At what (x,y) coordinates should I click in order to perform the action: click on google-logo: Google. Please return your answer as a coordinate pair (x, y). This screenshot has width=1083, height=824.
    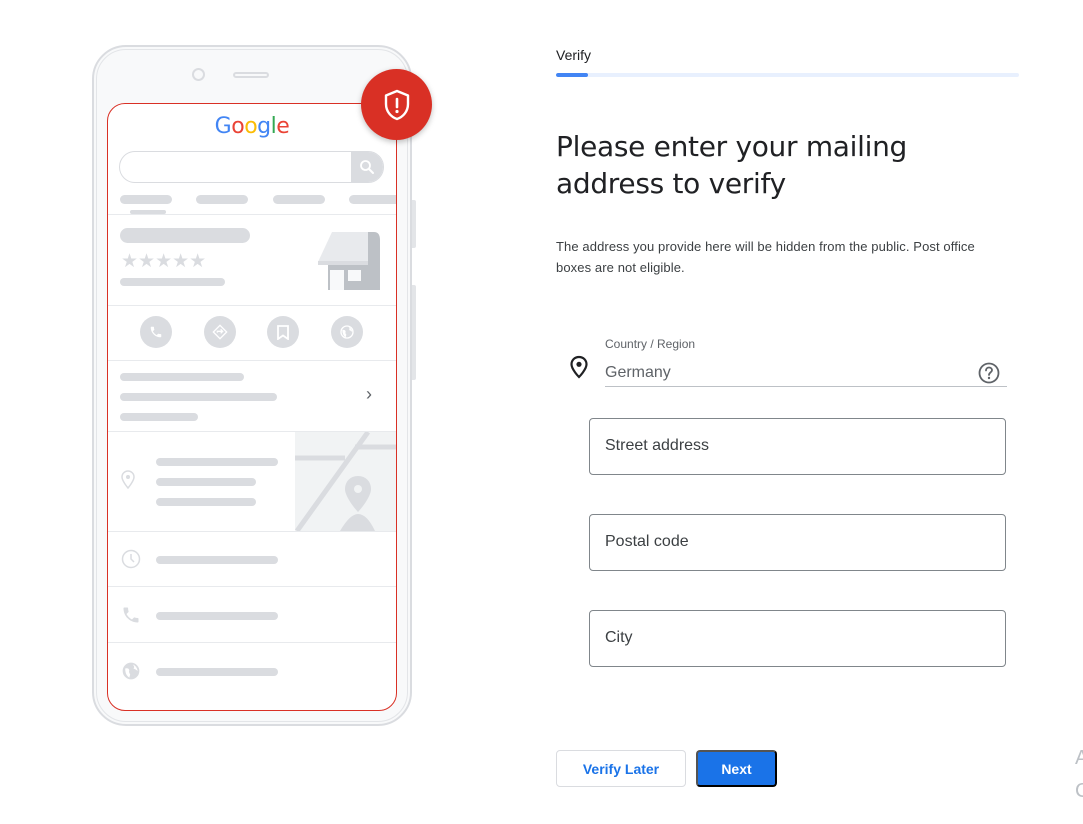
    Looking at the image, I should click on (252, 126).